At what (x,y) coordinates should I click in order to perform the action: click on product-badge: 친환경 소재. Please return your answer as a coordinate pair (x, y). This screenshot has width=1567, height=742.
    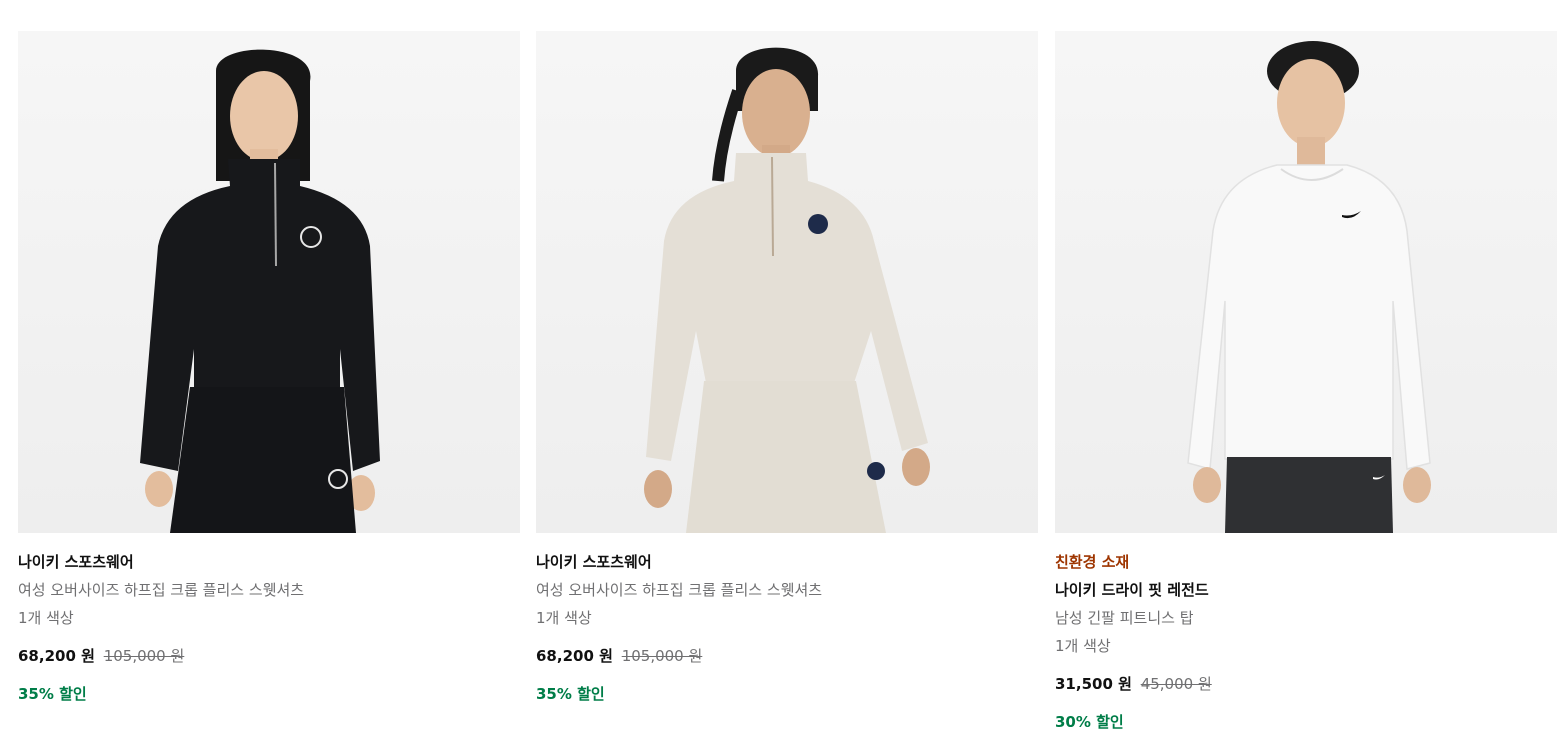
    Looking at the image, I should click on (1092, 562).